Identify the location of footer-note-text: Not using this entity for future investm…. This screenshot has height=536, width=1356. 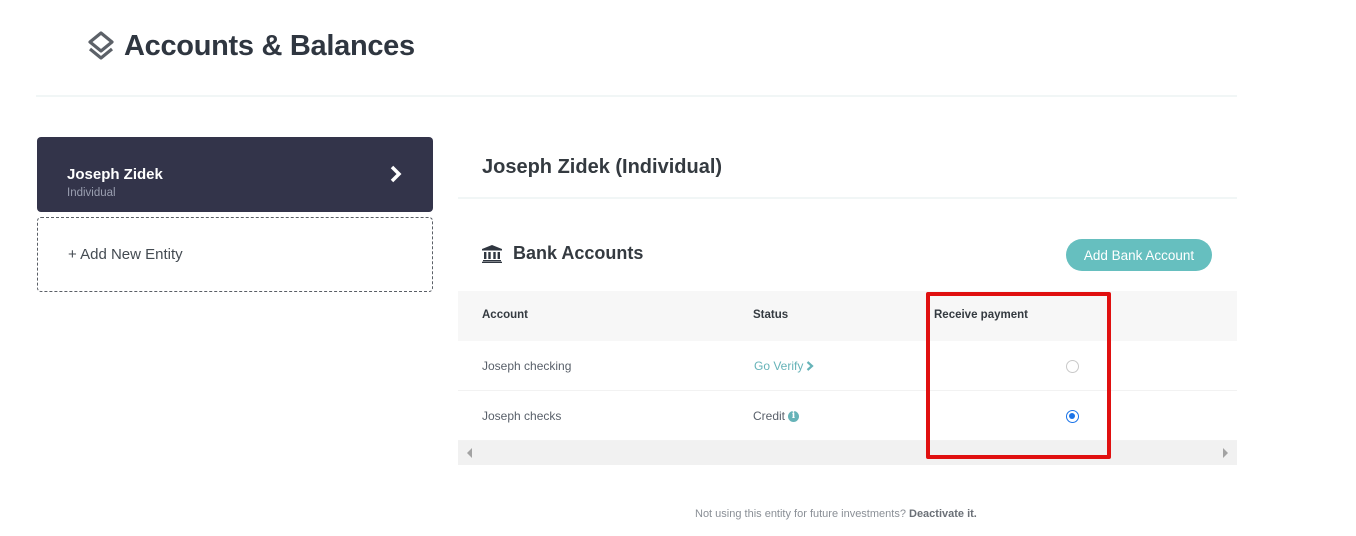
(800, 514).